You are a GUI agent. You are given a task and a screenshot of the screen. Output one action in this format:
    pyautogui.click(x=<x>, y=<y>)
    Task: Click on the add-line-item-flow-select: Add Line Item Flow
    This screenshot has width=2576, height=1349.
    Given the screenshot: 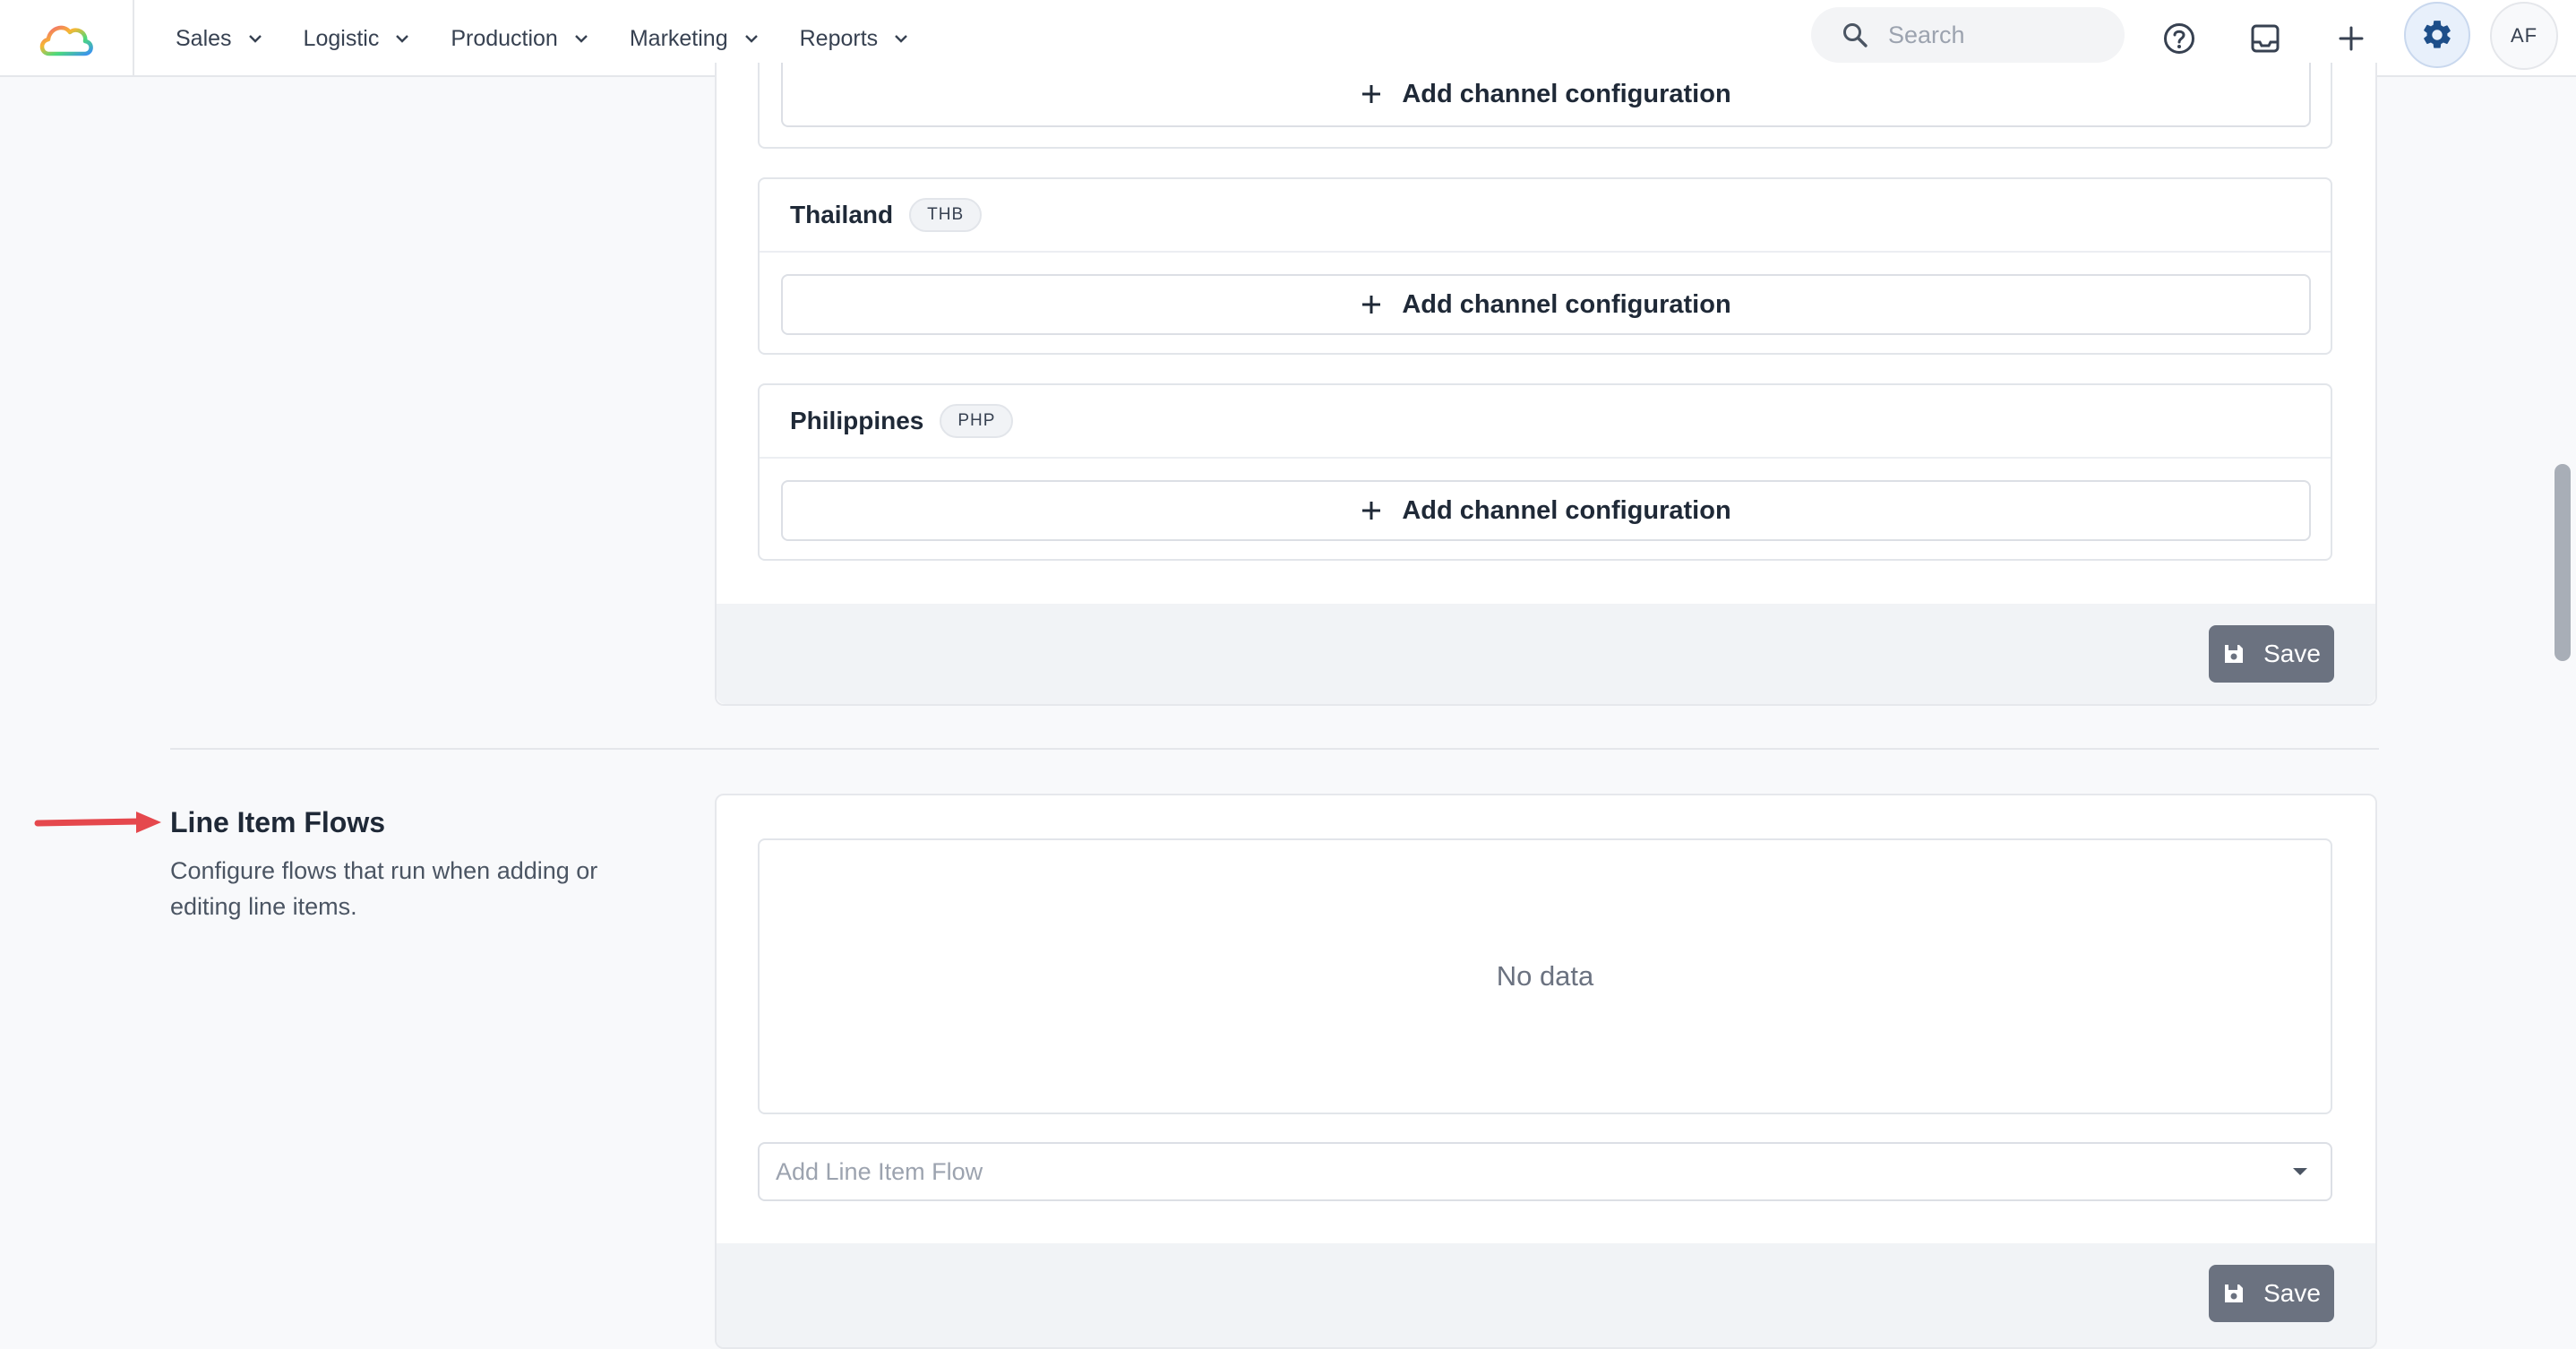 What is the action you would take?
    pyautogui.click(x=1545, y=1171)
    